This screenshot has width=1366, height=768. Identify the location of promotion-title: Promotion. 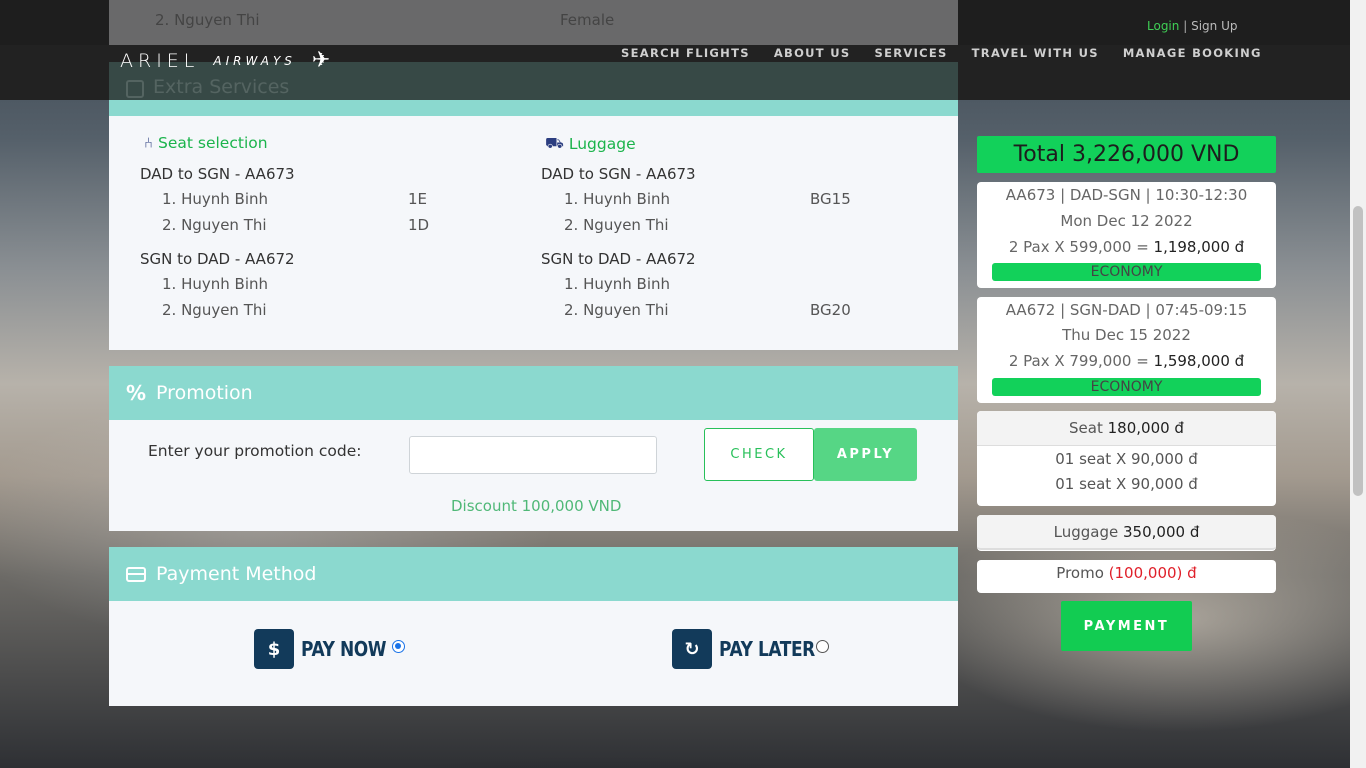
(204, 393).